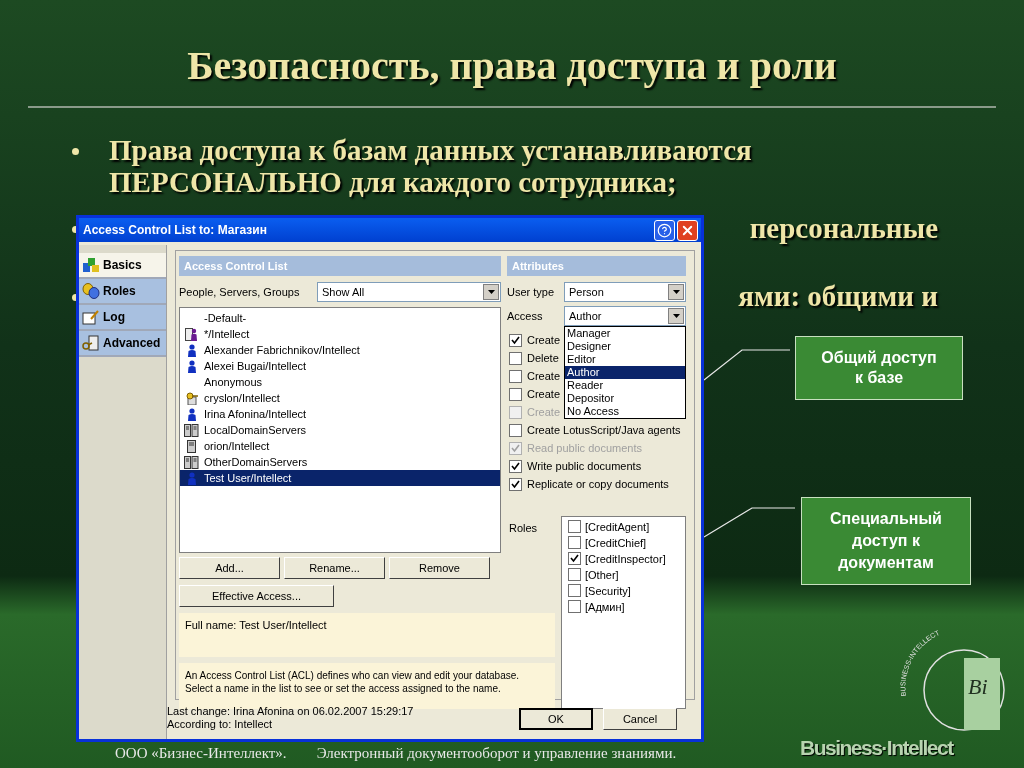 The height and width of the screenshot is (768, 1024). Describe the element at coordinates (340, 350) in the screenshot. I see `acl-entry: Alexander Fabrichnikov/Intellect` at that location.